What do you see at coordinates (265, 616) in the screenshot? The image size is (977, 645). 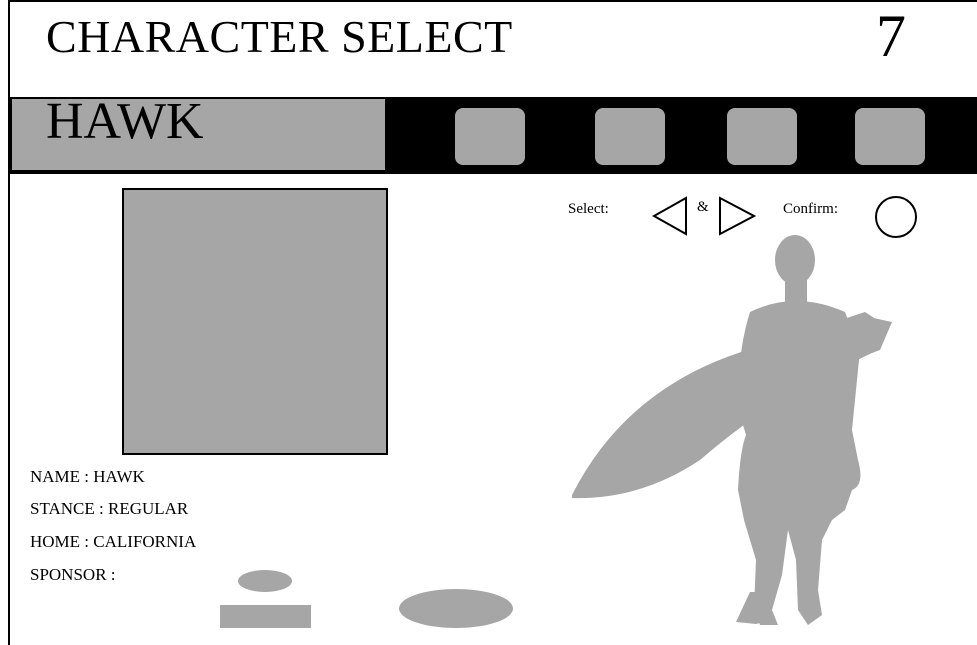 I see `sponsor-logo-bar` at bounding box center [265, 616].